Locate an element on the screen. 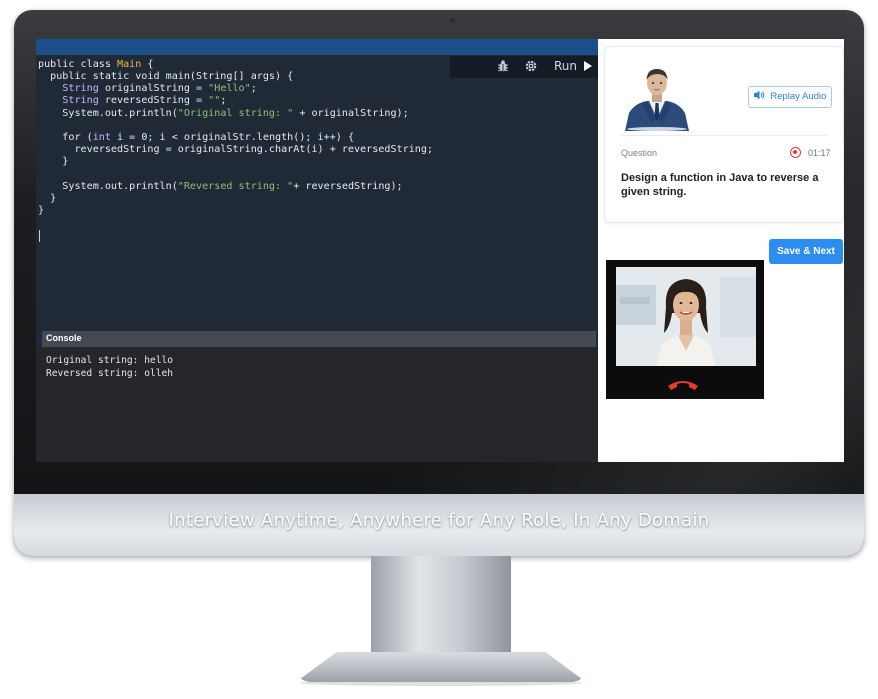 Image resolution: width=878 pixels, height=699 pixels. code-token: + reversedString); is located at coordinates (348, 186).